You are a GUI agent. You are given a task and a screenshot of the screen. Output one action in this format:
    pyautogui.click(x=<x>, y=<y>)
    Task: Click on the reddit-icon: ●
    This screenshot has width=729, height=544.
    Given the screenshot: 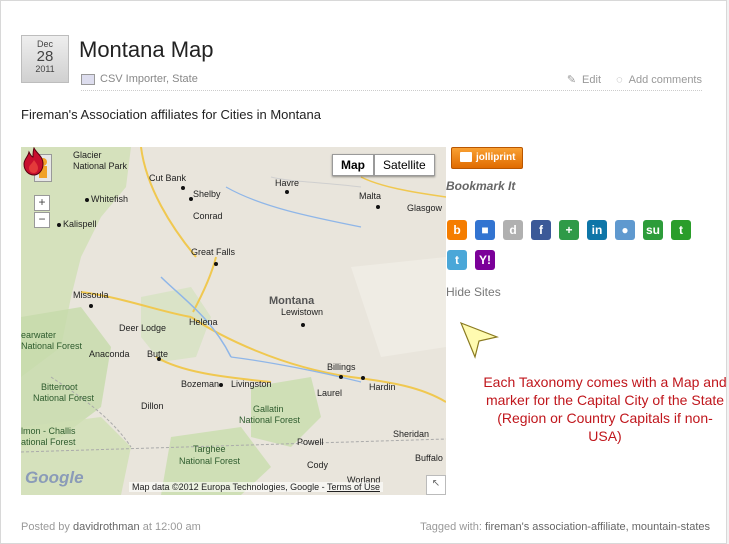 What is the action you would take?
    pyautogui.click(x=625, y=230)
    